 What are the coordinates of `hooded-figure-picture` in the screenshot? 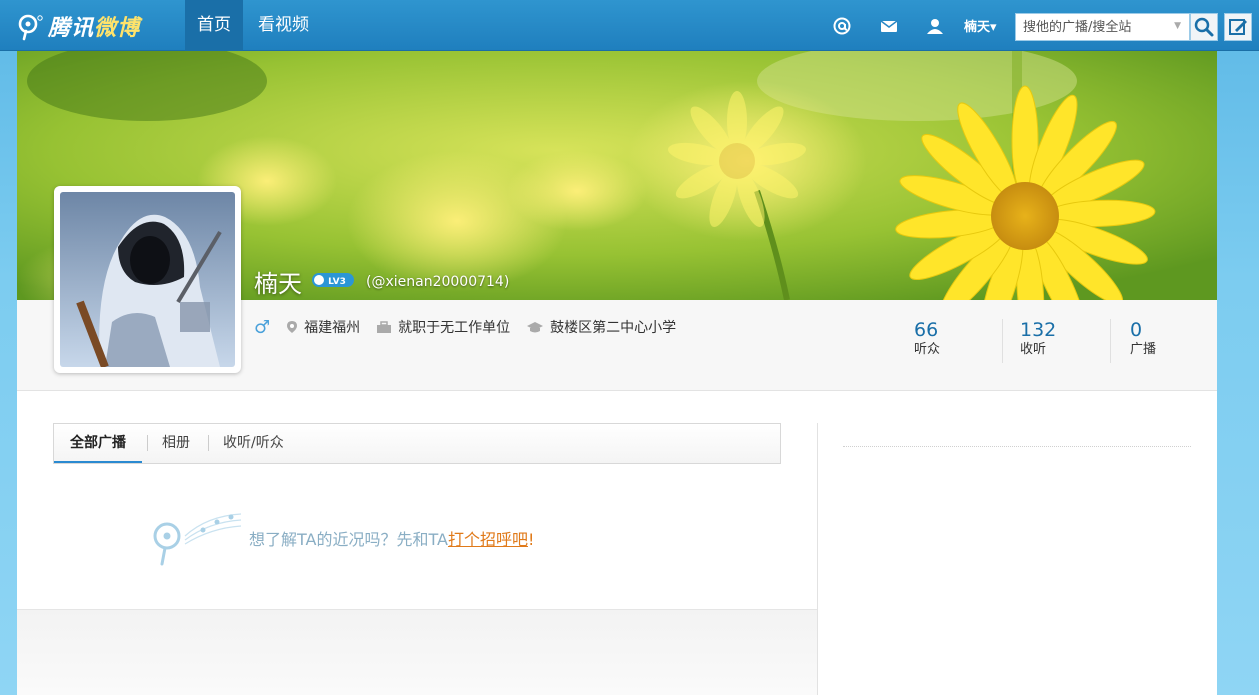 It's located at (147, 279).